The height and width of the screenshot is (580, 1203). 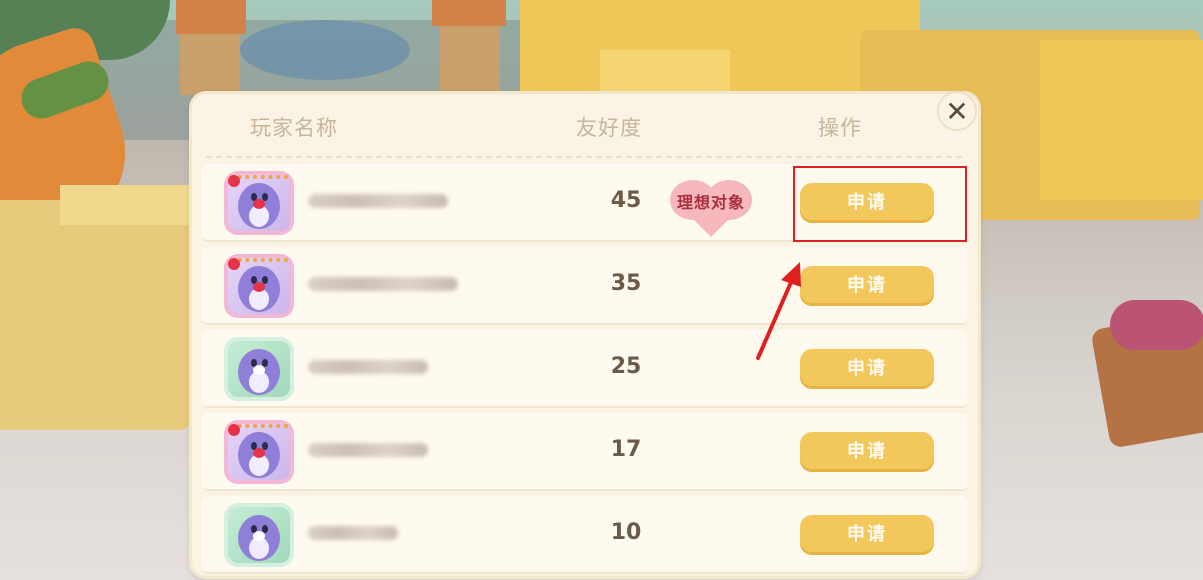 What do you see at coordinates (778, 311) in the screenshot?
I see `annotation-arrow-icon` at bounding box center [778, 311].